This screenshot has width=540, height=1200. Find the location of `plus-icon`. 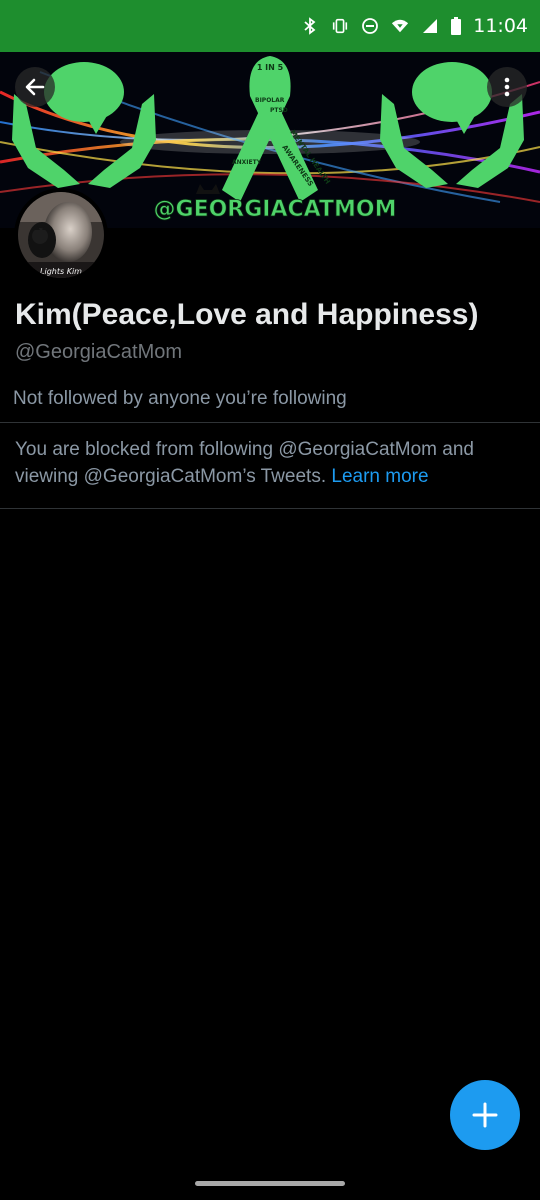

plus-icon is located at coordinates (485, 1115).